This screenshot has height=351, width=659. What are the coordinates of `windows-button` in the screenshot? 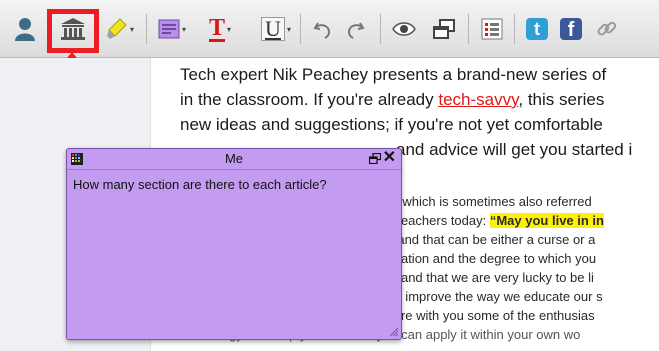 It's located at (444, 29).